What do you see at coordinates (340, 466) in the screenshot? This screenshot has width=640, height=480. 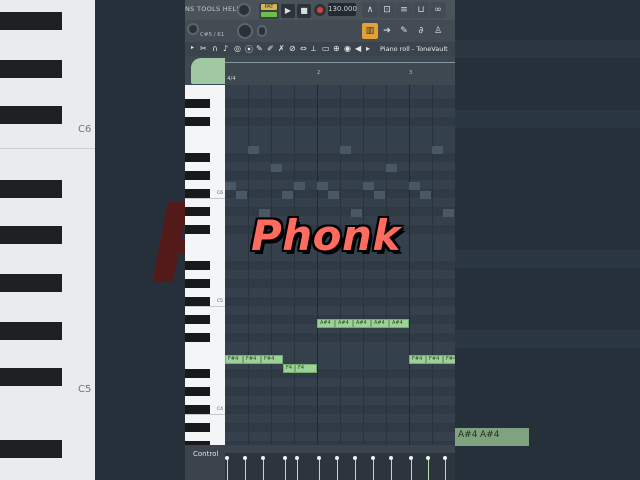 I see `velocity-lane` at bounding box center [340, 466].